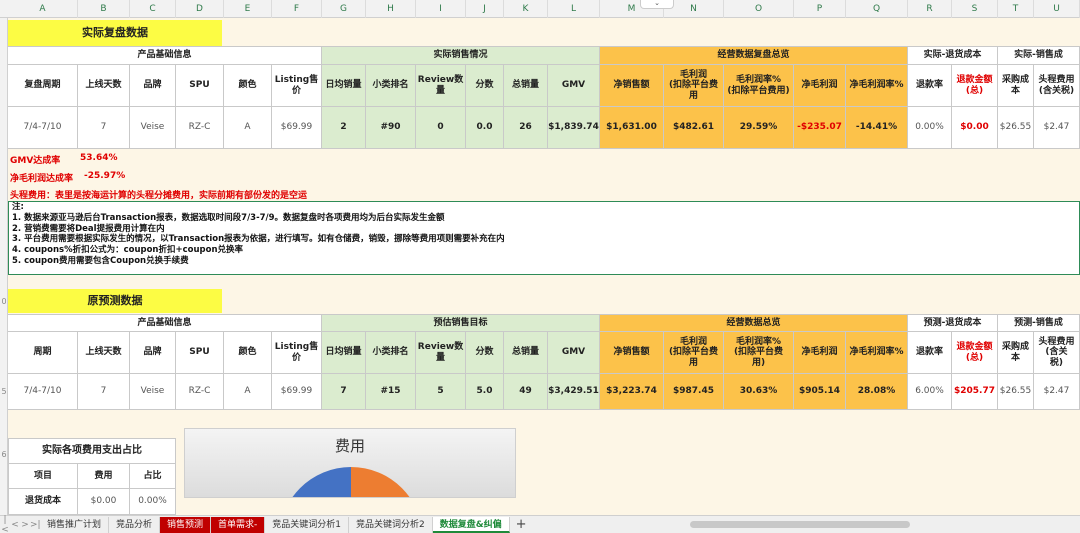 The height and width of the screenshot is (533, 1080). I want to click on forecast-data-cell: 5, so click(441, 392).